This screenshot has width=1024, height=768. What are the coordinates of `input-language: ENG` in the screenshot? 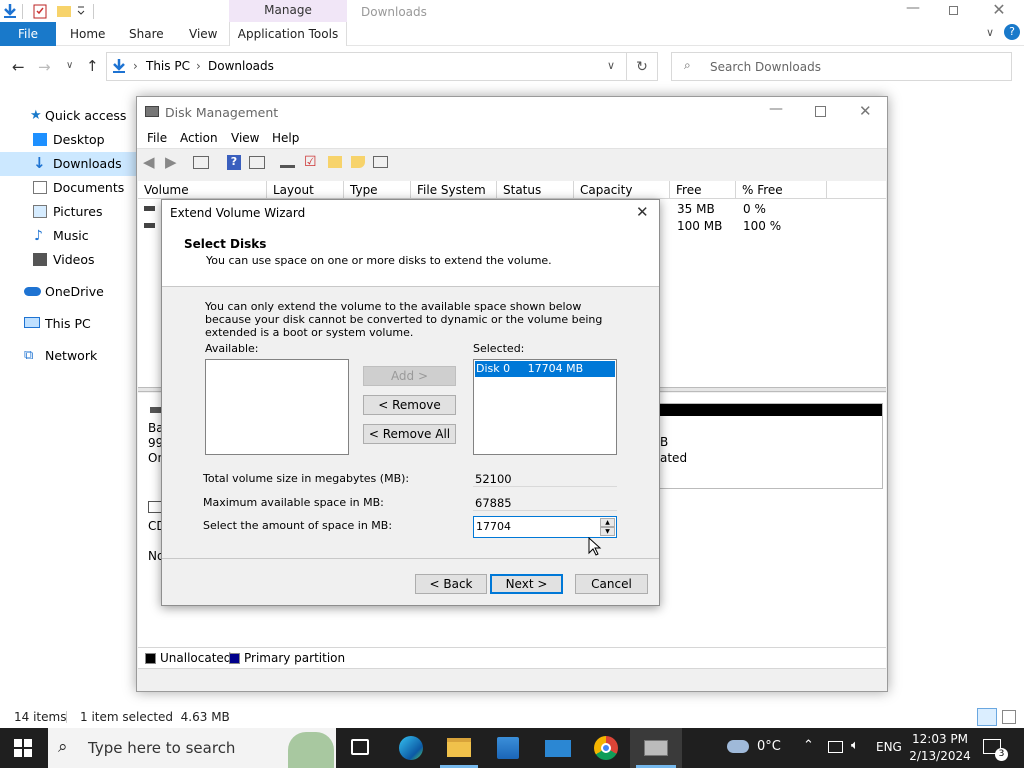 It's located at (889, 747).